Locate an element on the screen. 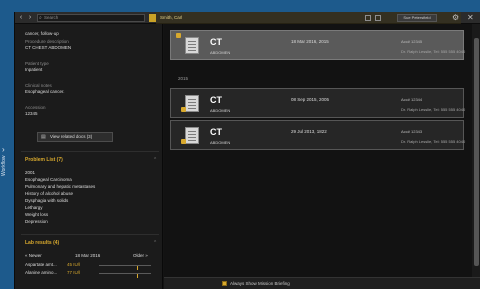  flag-icon is located at coordinates (178, 35).